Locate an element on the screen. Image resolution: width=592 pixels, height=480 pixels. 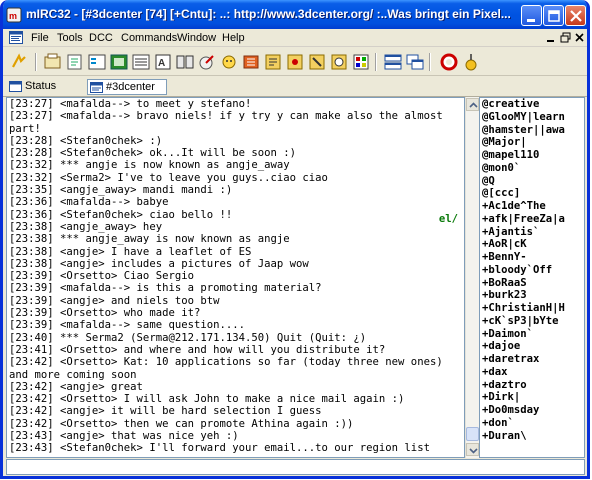
nick-item: +Ac1de^The is located at coordinates (532, 206).